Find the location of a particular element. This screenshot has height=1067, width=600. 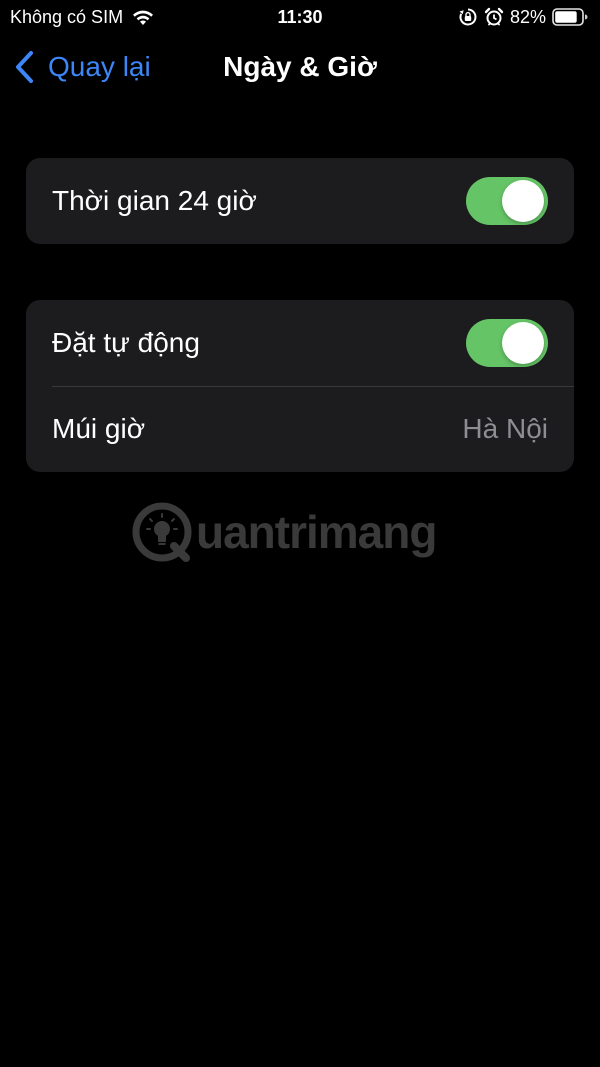

settings-group-24-hour: Thời gian 24 giờ is located at coordinates (300, 201).